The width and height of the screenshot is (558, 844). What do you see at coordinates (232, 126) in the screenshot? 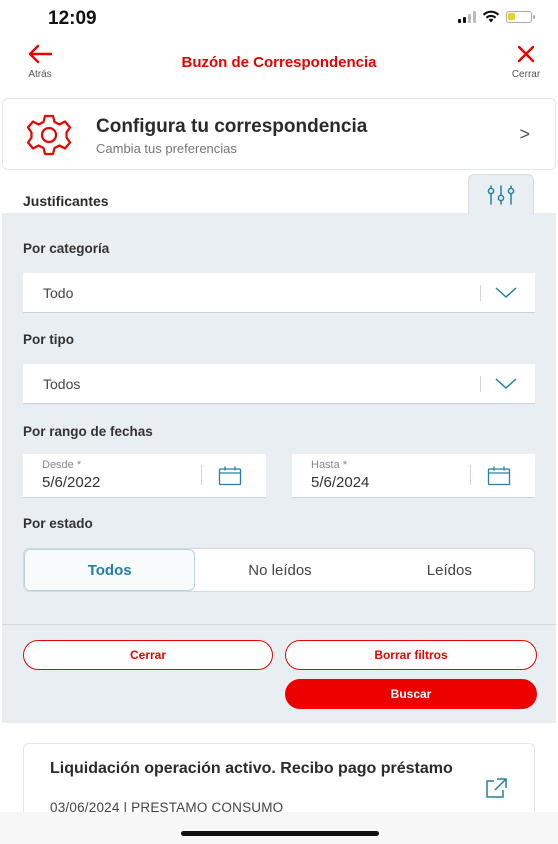
I see `config-card-title: Configura tu correspondencia` at bounding box center [232, 126].